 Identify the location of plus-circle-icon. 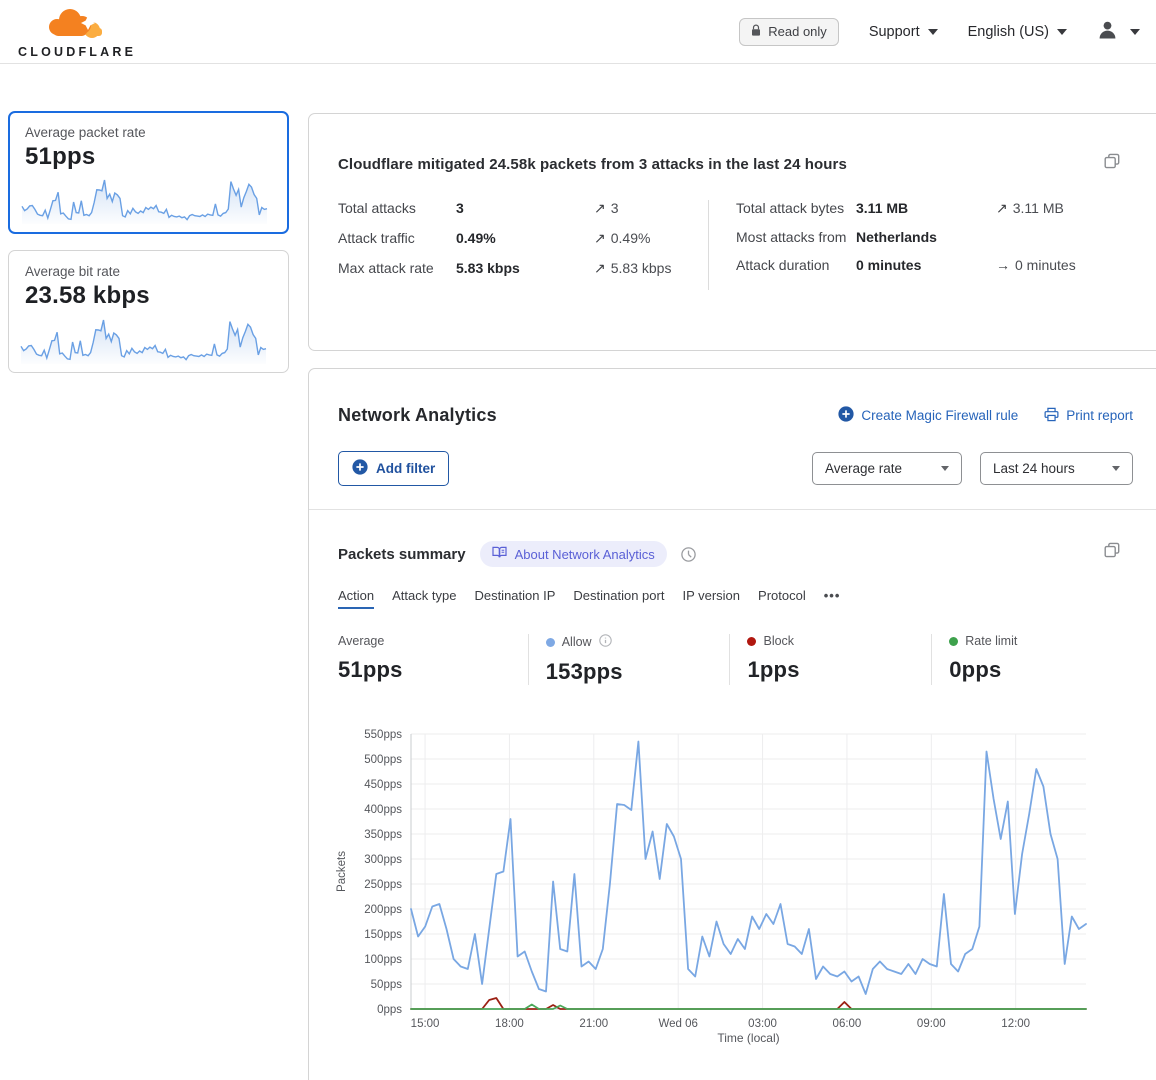
(846, 415).